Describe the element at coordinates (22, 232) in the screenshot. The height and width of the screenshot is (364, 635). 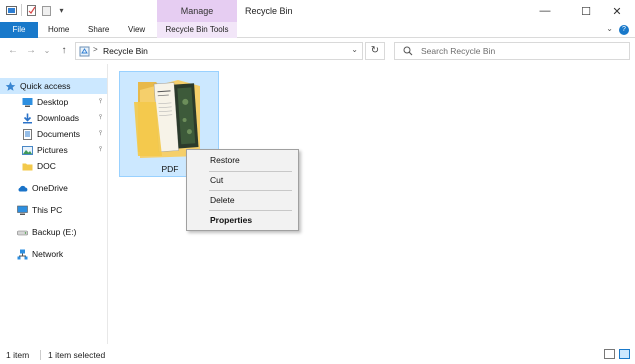
I see `drive-icon` at that location.